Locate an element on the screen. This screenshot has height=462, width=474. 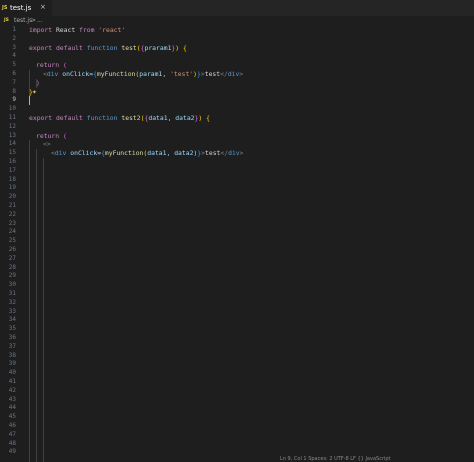
code-line-1: import React from 'react' is located at coordinates (77, 30).